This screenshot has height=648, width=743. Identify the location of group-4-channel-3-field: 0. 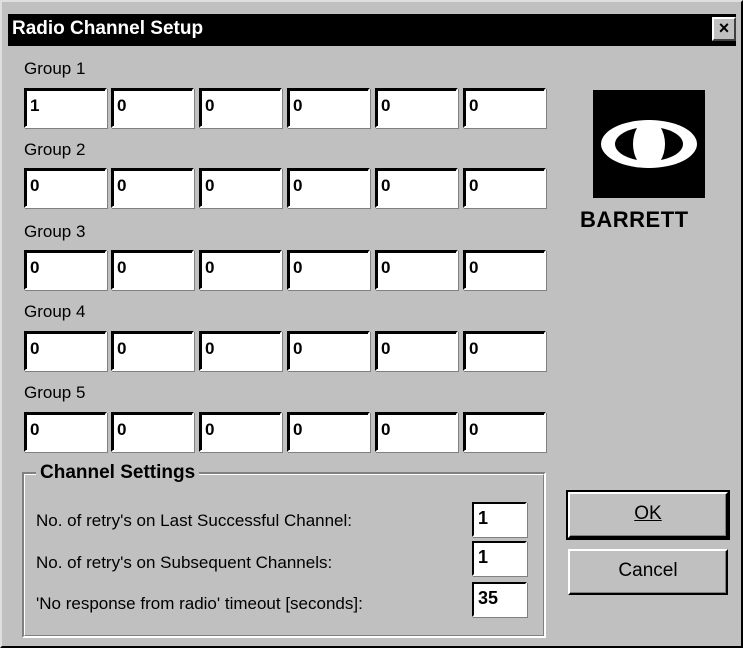
(240, 351).